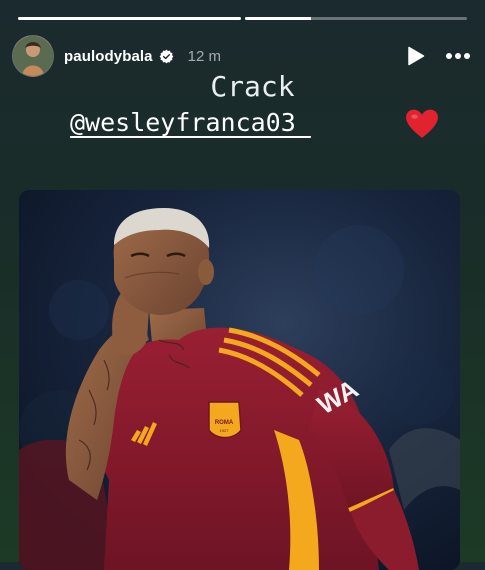  Describe the element at coordinates (252, 86) in the screenshot. I see `caption-text: Crack` at that location.